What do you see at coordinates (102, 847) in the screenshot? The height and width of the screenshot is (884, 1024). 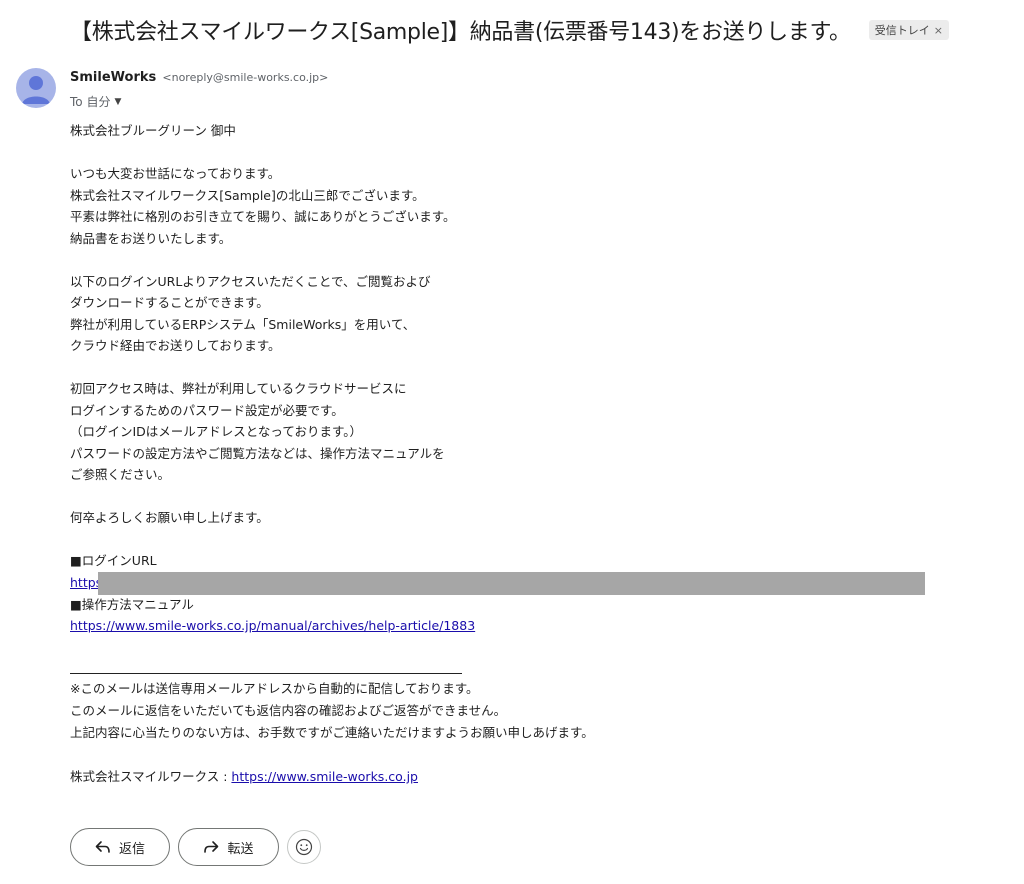 I see `reply-icon` at bounding box center [102, 847].